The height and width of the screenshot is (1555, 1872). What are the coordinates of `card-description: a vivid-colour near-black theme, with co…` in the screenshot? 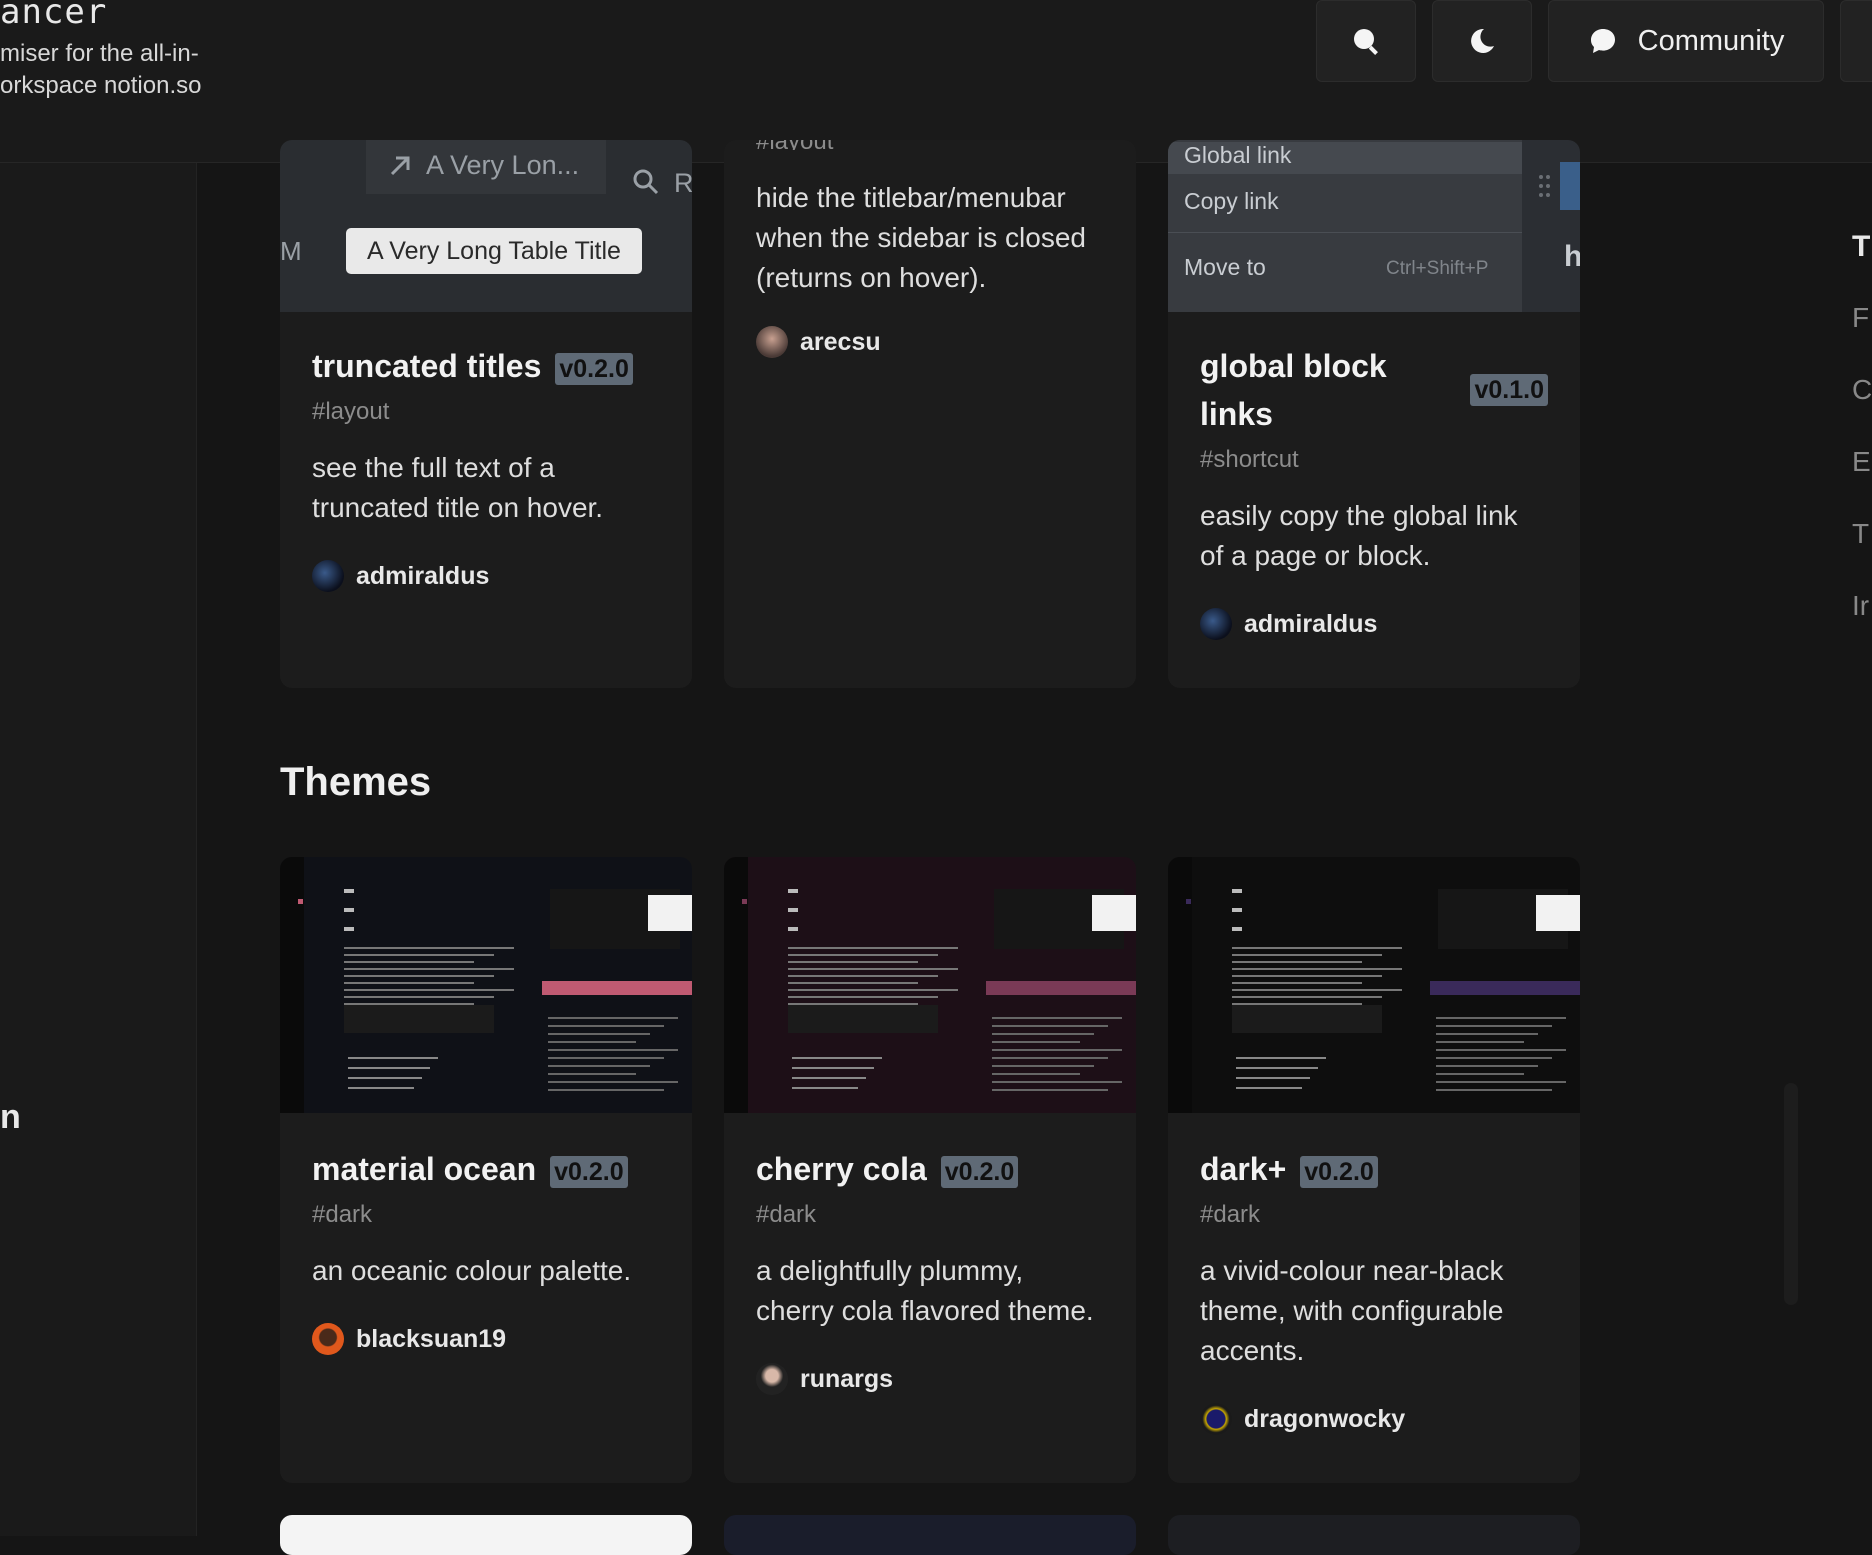 It's located at (1352, 1310).